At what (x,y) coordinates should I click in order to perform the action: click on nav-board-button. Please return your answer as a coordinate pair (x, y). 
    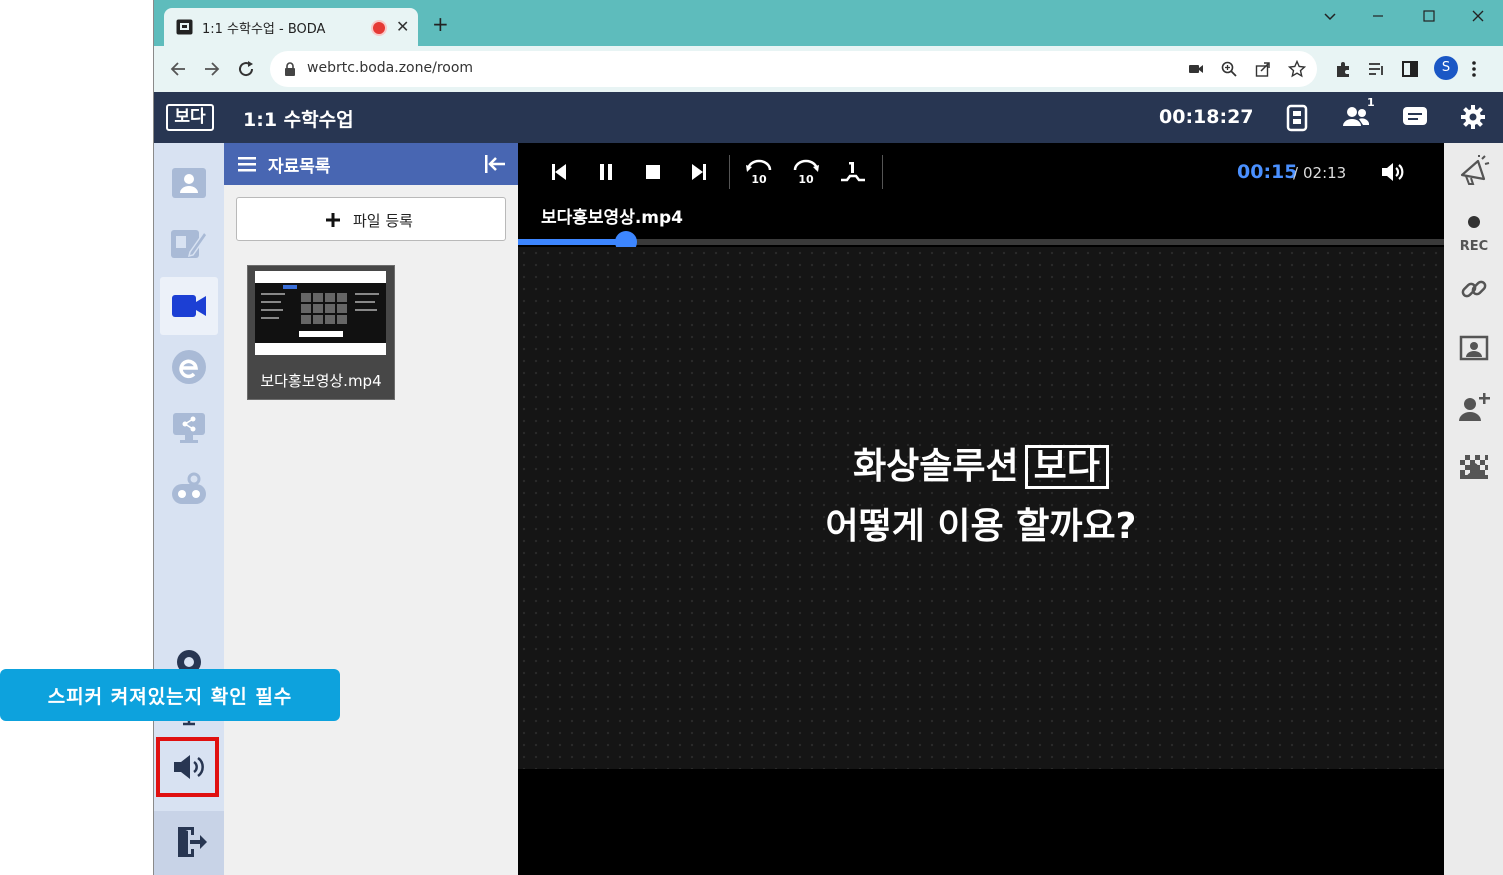
    Looking at the image, I should click on (189, 243).